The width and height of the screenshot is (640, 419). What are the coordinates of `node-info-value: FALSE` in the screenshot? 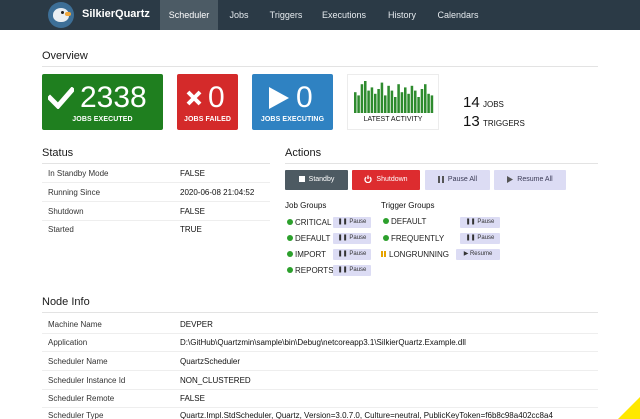 It's located at (192, 398).